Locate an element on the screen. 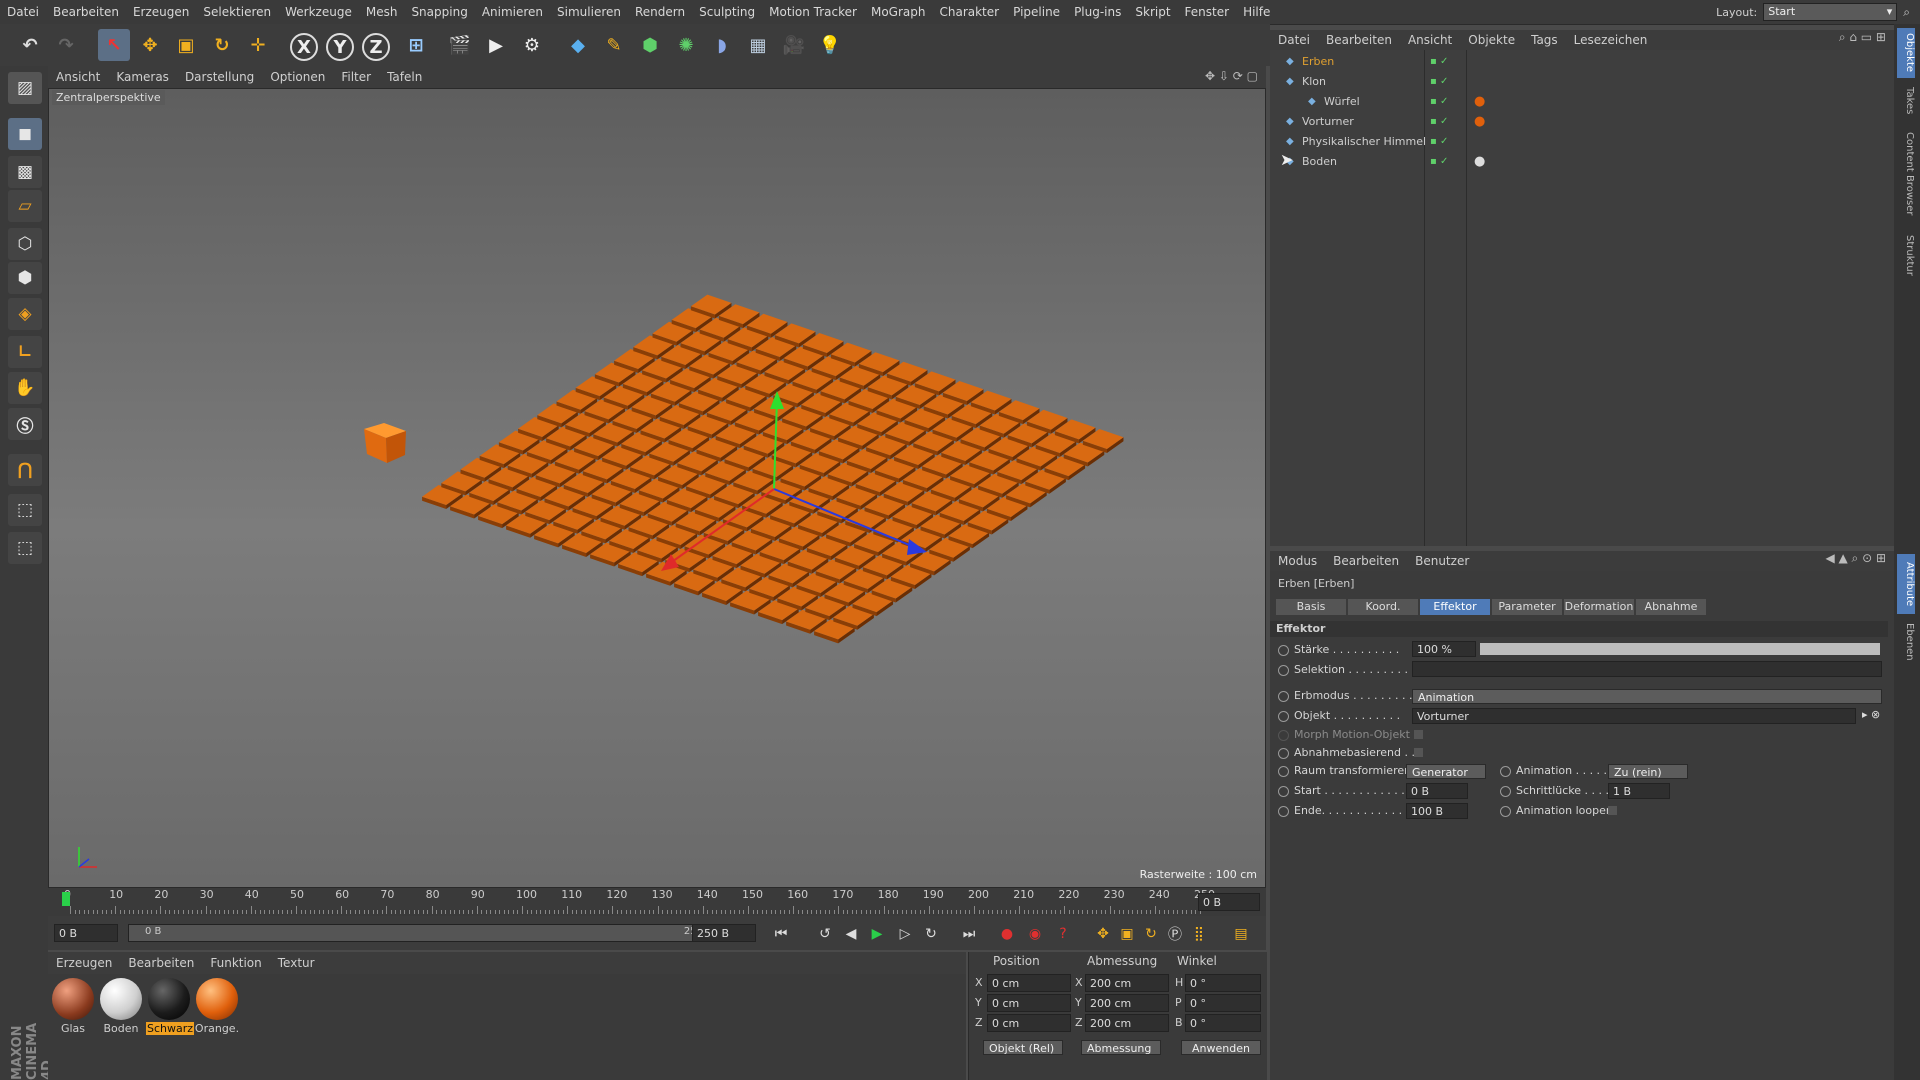  menu-snapping: Snapping is located at coordinates (439, 12).